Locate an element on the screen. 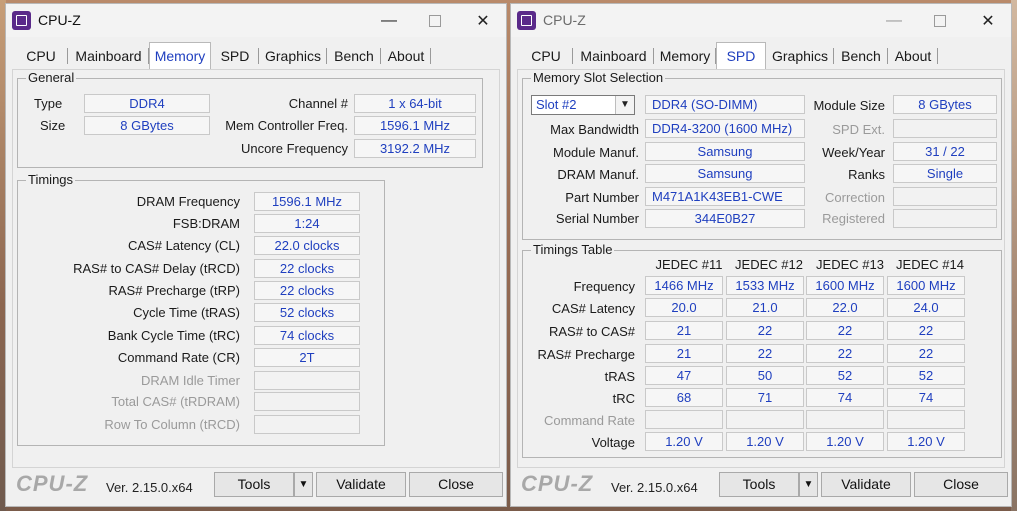 The image size is (1017, 511). ranks-label: Ranks is located at coordinates (866, 174).